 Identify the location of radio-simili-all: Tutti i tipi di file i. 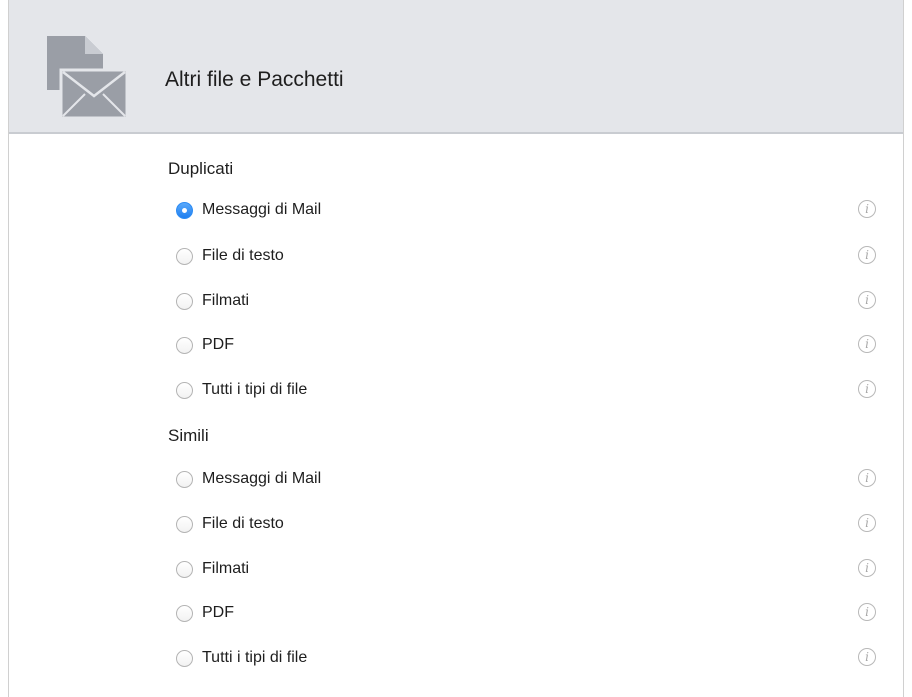
(526, 658).